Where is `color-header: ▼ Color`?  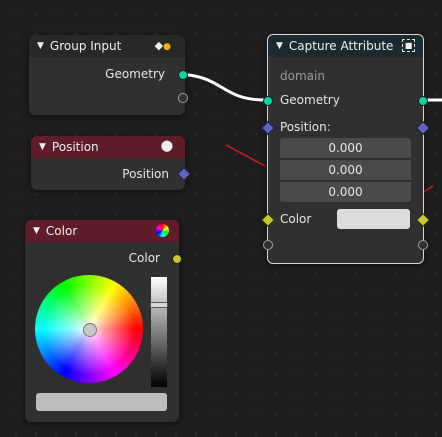 color-header: ▼ Color is located at coordinates (102, 231).